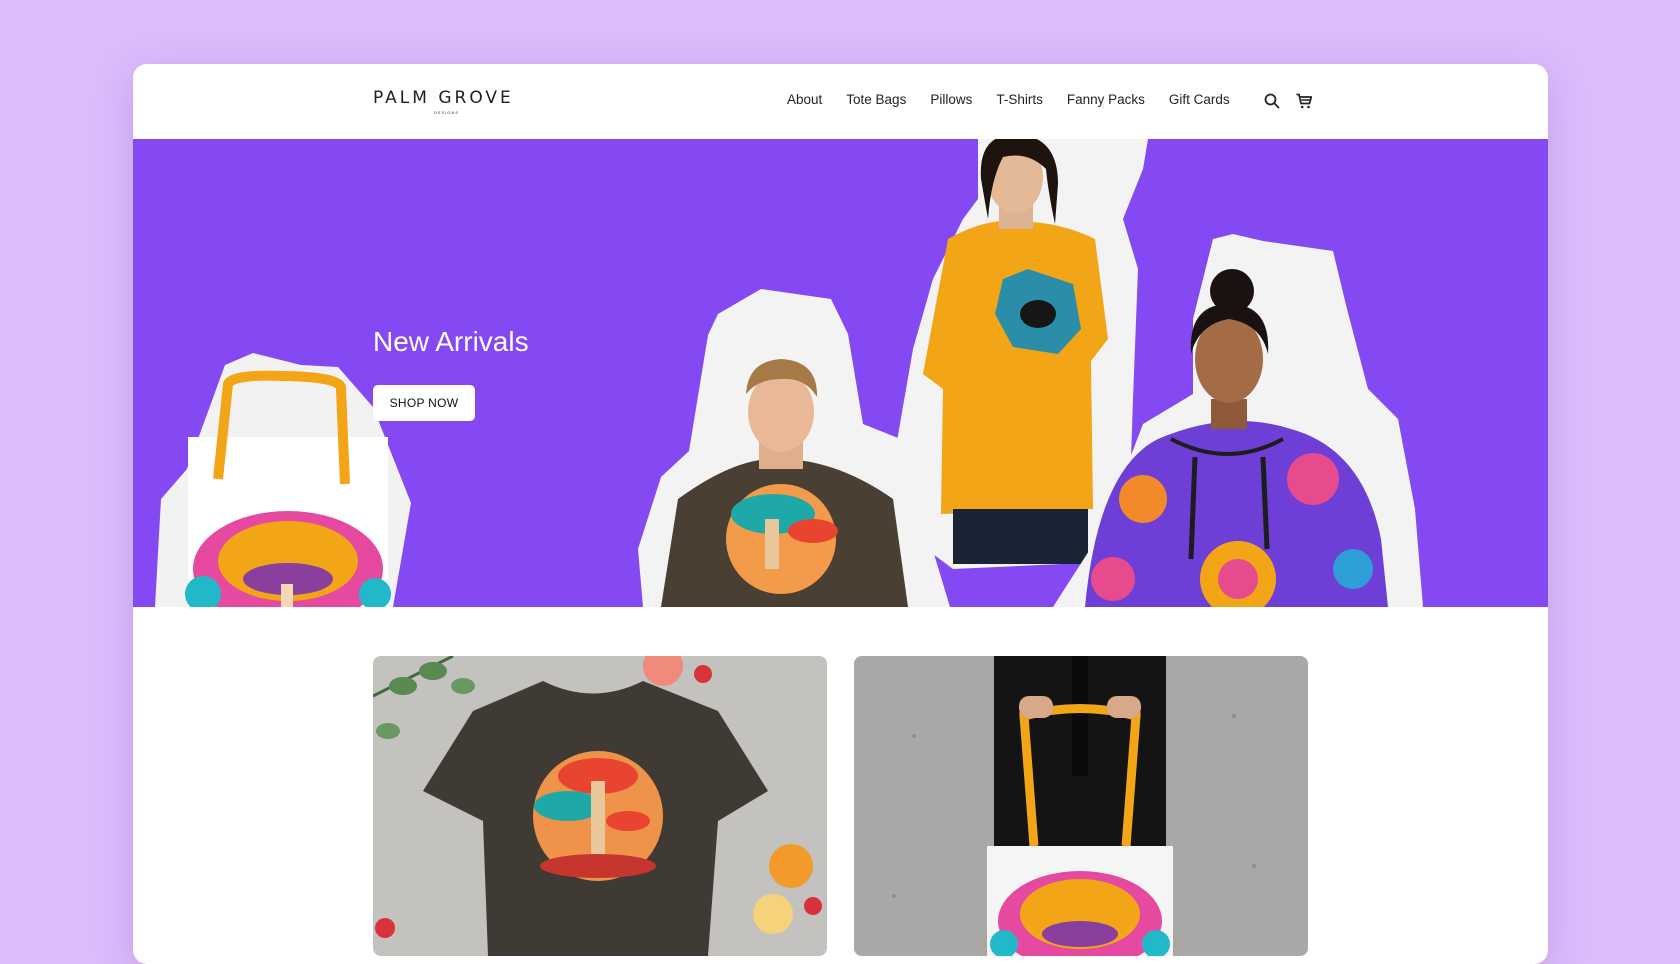 The width and height of the screenshot is (1680, 964). Describe the element at coordinates (447, 112) in the screenshot. I see `logo-tagline: DESIGNS` at that location.